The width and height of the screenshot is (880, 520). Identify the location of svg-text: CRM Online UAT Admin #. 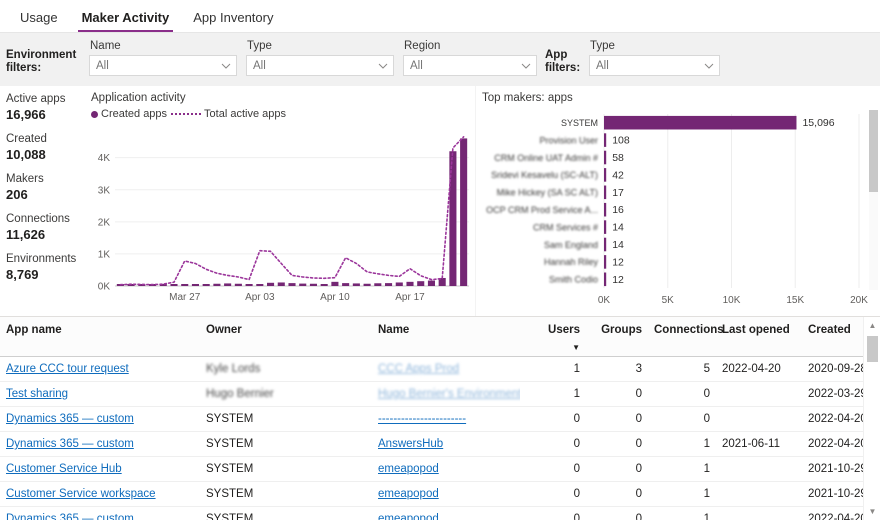
(546, 158).